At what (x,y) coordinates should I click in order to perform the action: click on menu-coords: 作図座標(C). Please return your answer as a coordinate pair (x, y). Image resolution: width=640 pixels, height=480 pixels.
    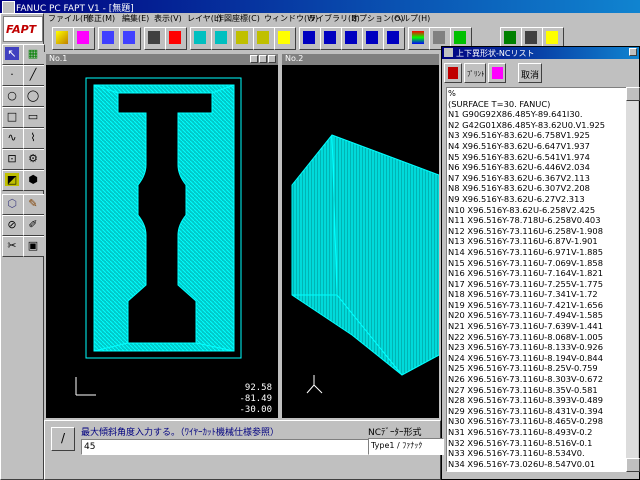
    Looking at the image, I should click on (238, 18).